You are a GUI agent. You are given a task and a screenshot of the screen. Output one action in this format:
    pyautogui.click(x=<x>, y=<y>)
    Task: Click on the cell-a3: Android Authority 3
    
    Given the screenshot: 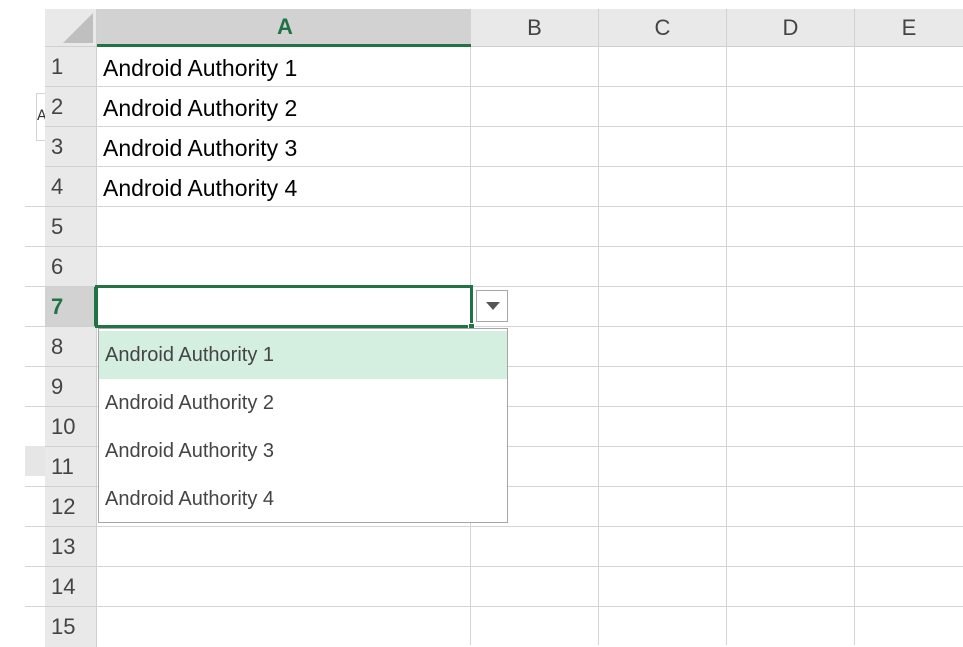 What is the action you would take?
    pyautogui.click(x=200, y=148)
    